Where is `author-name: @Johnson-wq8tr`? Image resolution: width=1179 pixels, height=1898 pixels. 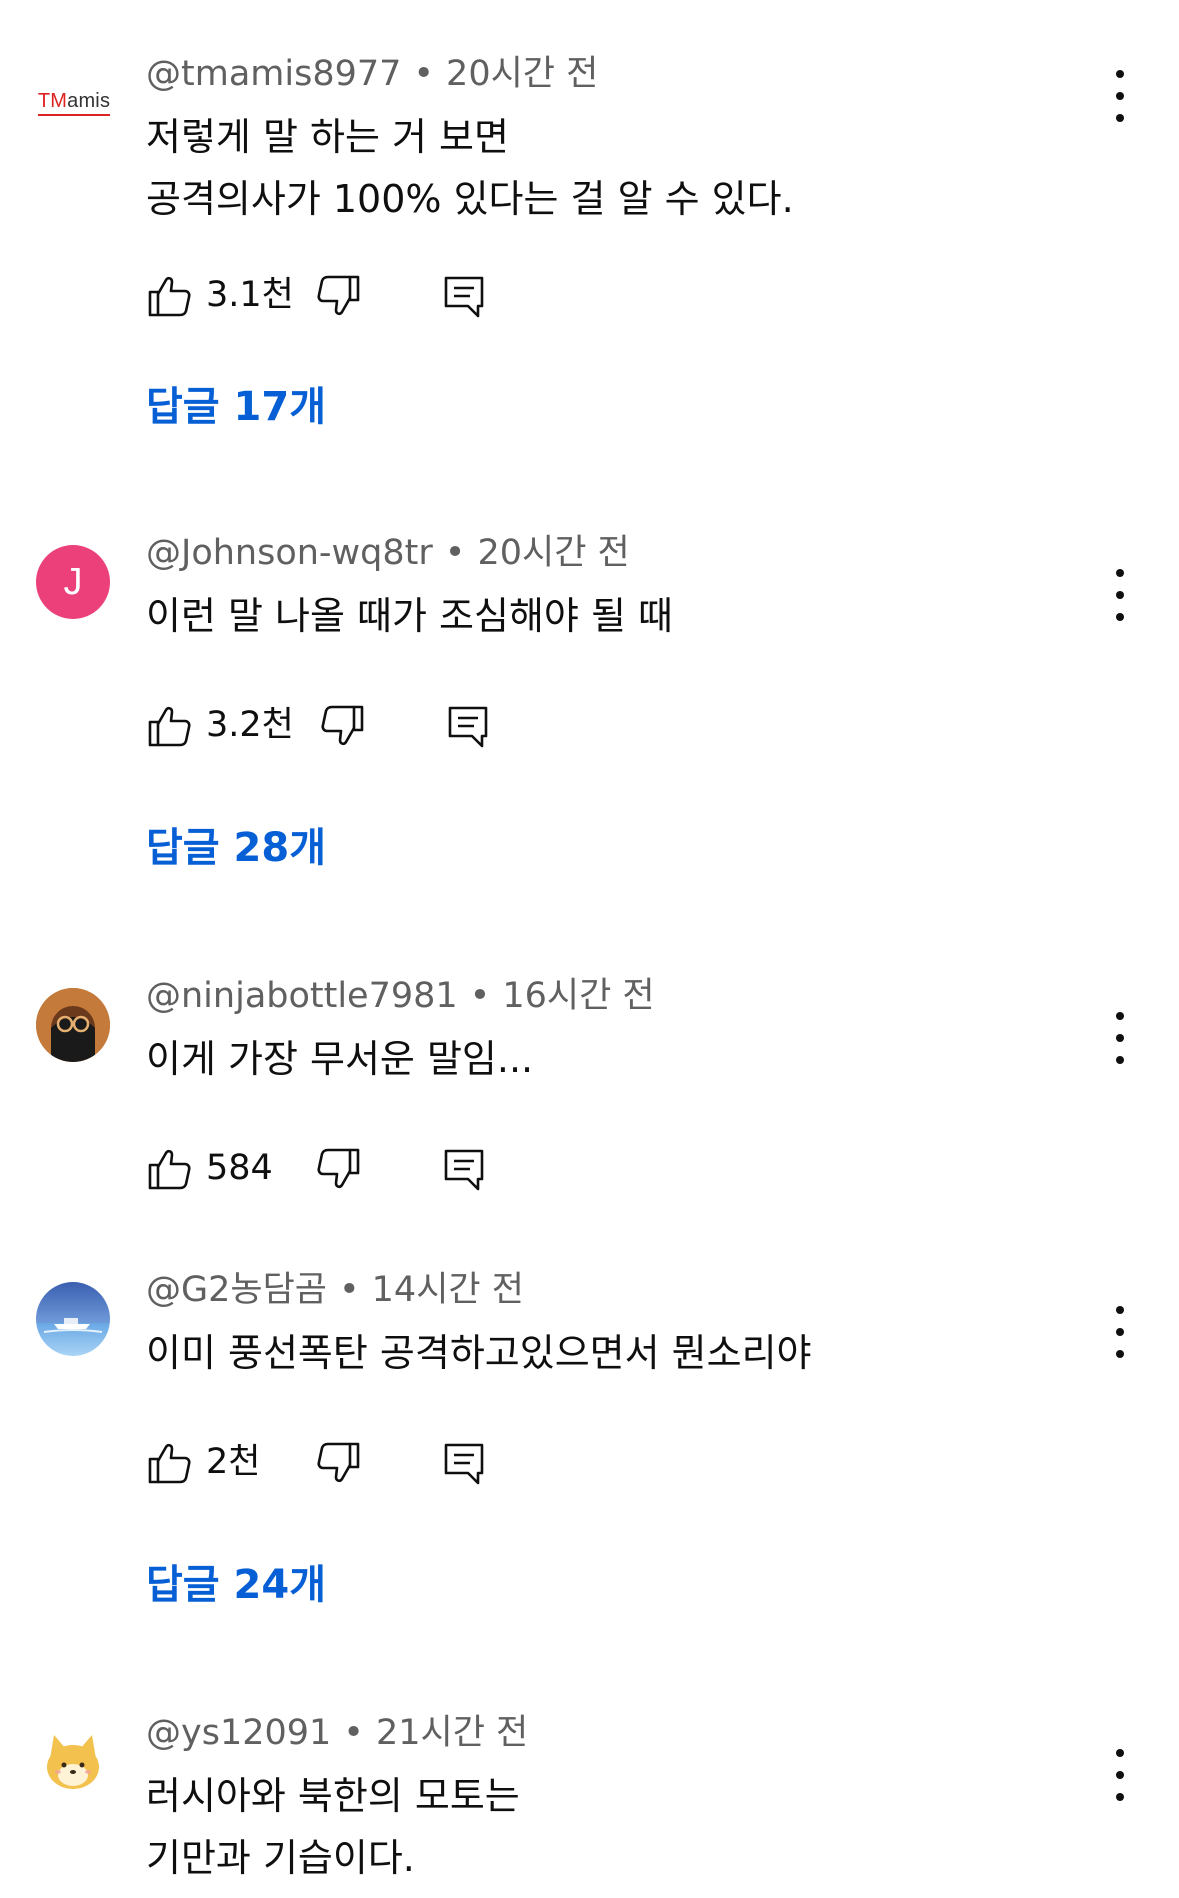
author-name: @Johnson-wq8tr is located at coordinates (289, 553).